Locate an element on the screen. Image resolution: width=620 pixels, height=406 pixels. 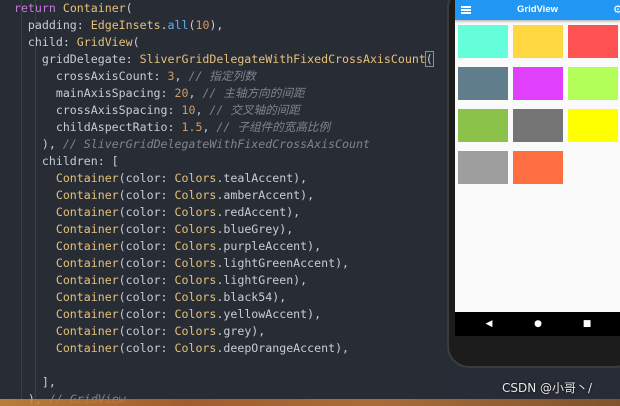
code-line: mainAxisSpacing: 20, // 主轴方向的间距 is located at coordinates (152, 93).